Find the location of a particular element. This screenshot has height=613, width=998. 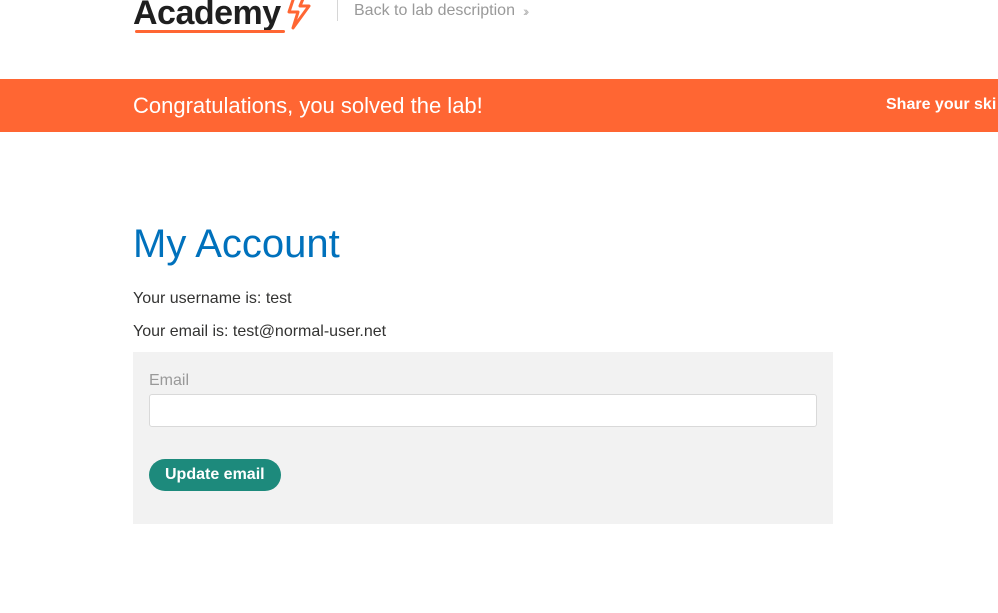

header-divider is located at coordinates (337, 10).